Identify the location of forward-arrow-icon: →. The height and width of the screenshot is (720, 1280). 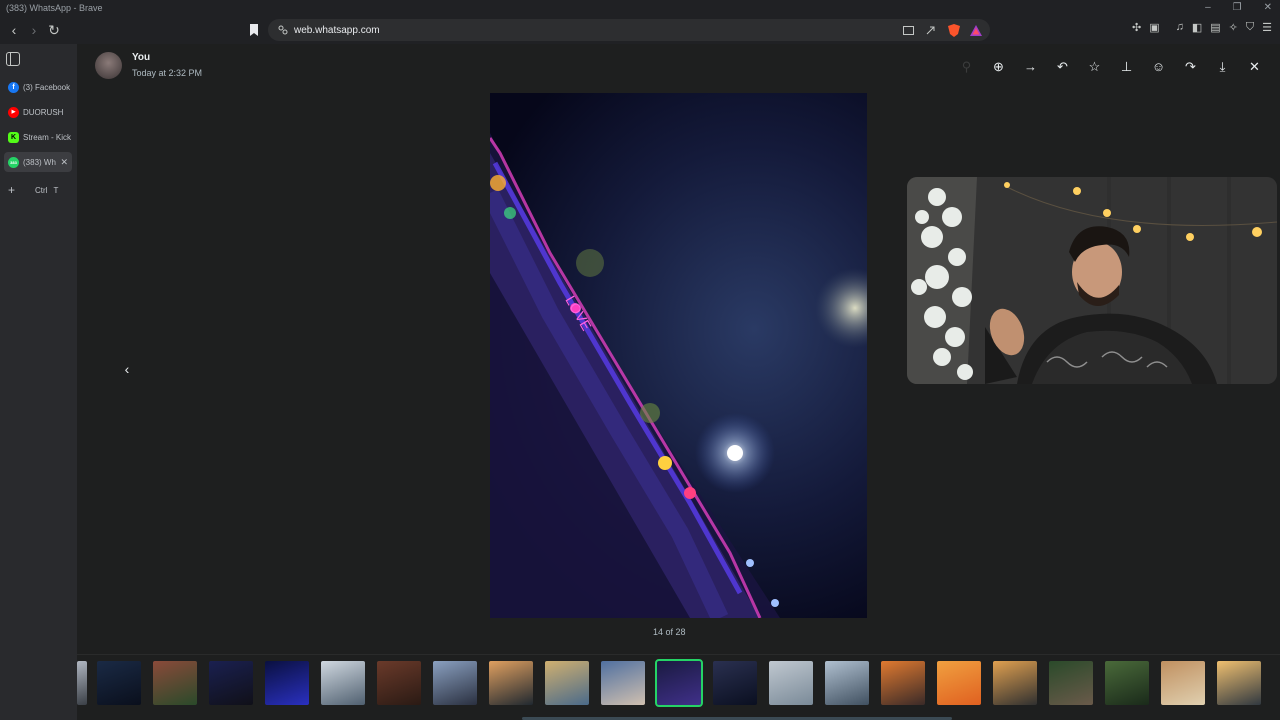
(1030, 66).